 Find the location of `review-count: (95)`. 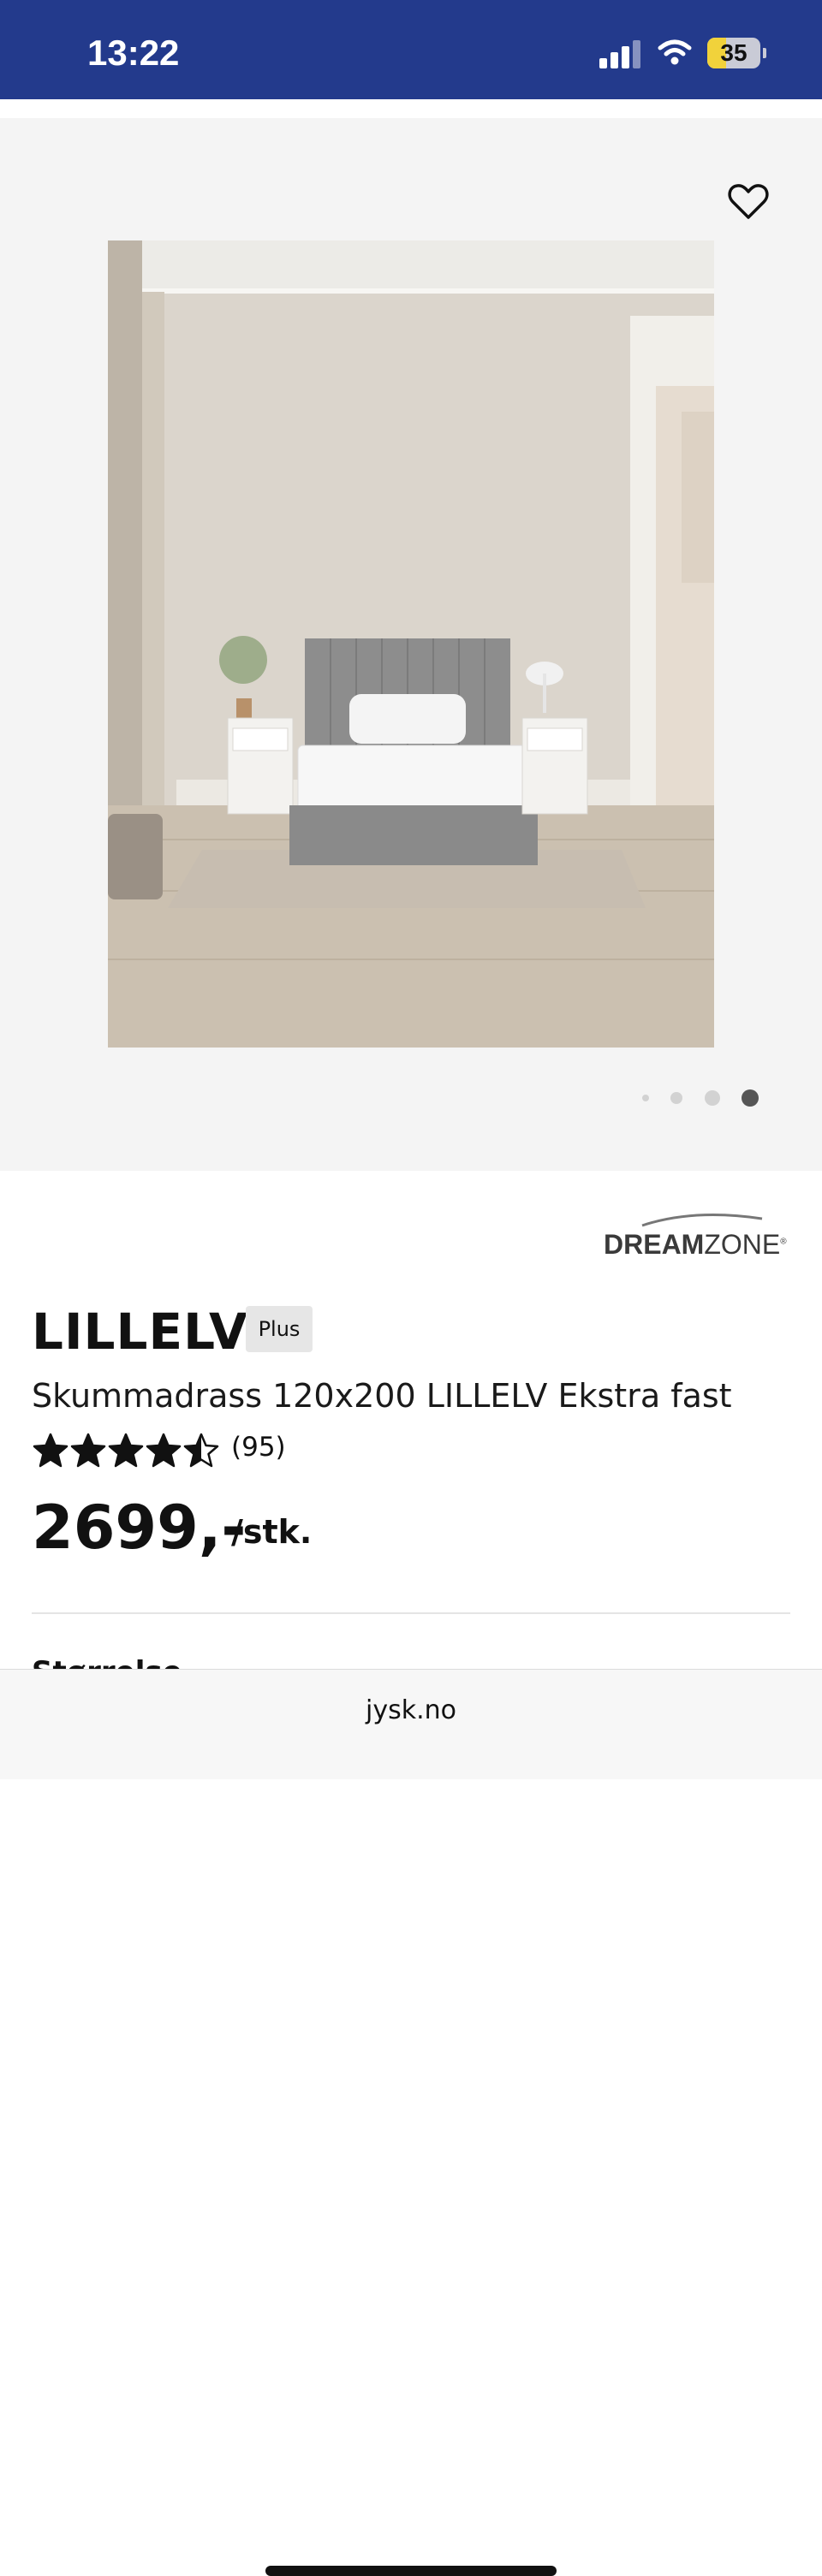

review-count: (95) is located at coordinates (258, 1447).